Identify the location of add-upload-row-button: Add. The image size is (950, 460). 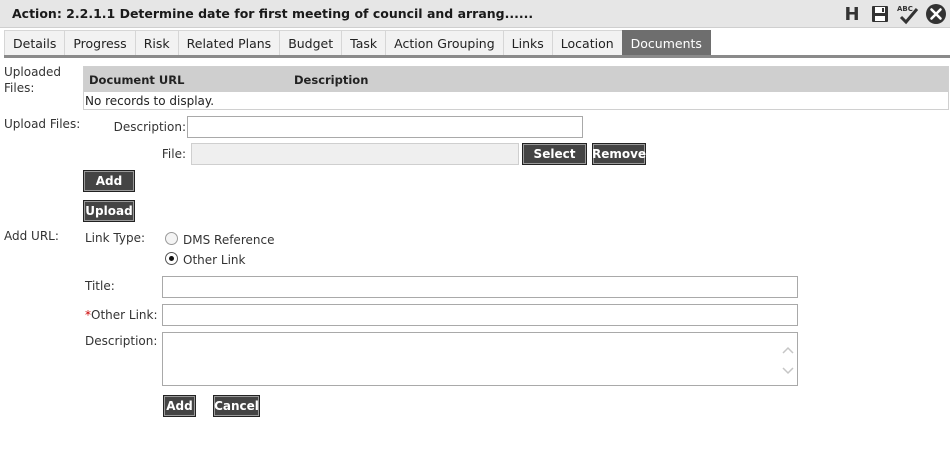
(109, 181).